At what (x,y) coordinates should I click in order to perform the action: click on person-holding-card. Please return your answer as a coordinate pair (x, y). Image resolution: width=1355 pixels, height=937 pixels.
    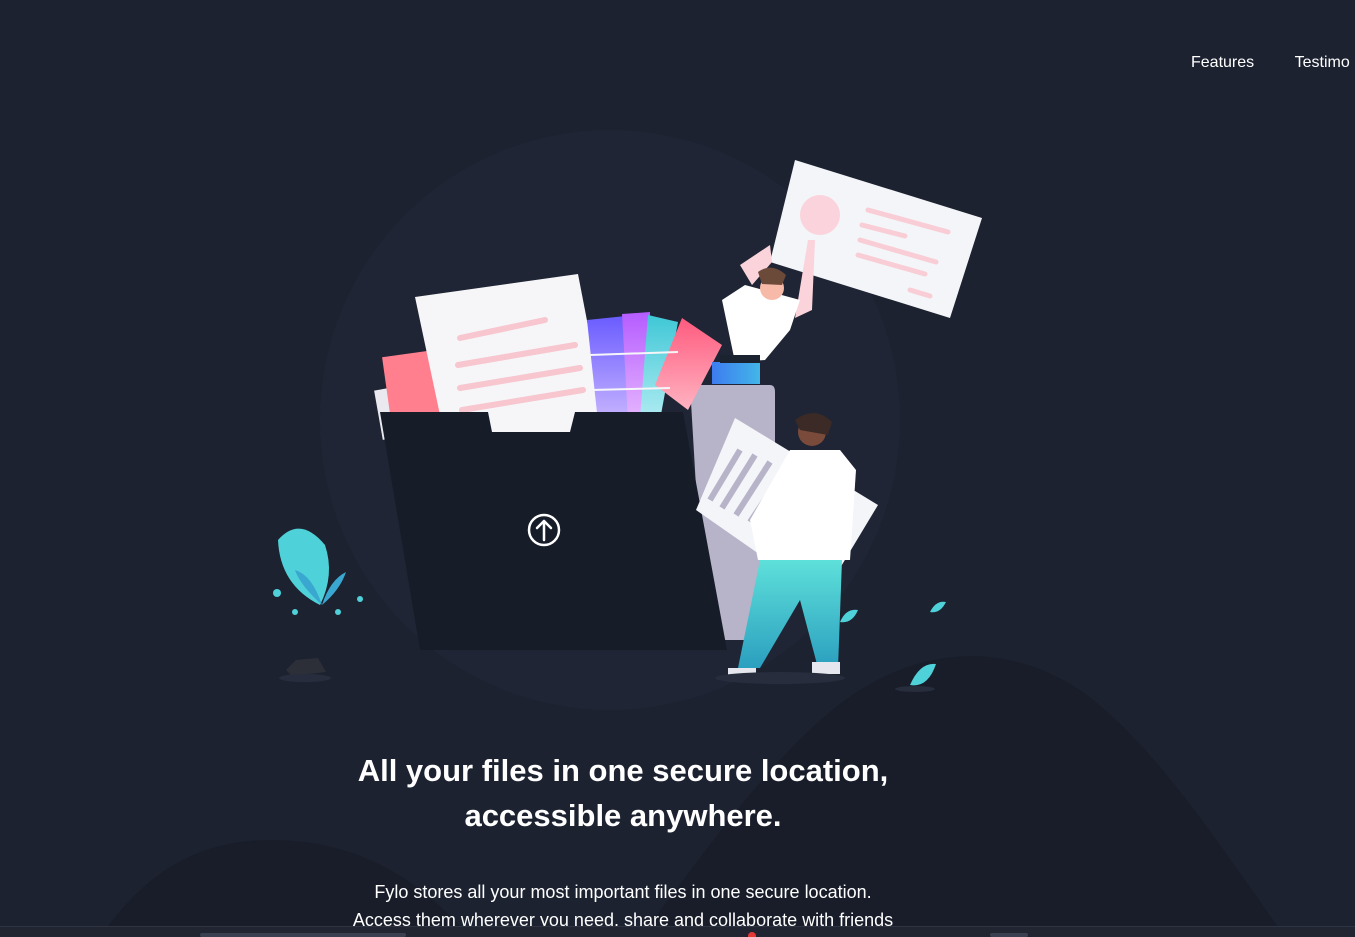
    Looking at the image, I should click on (847, 272).